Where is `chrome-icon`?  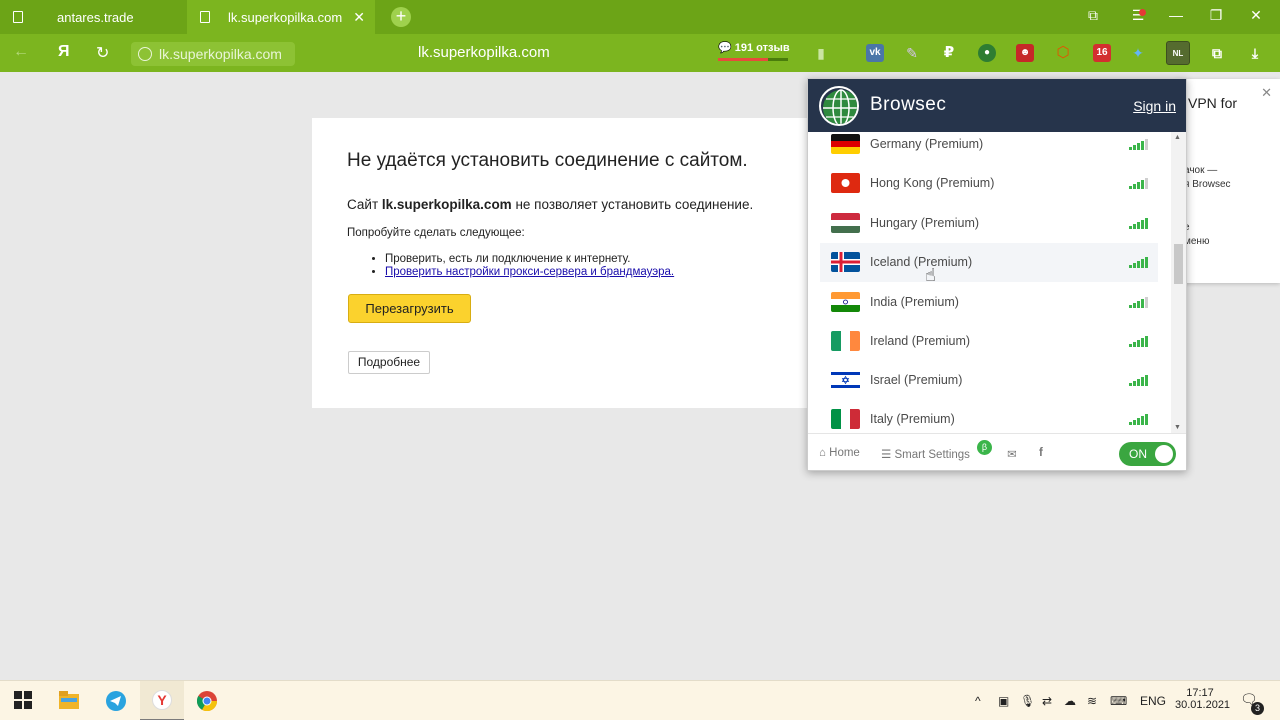 chrome-icon is located at coordinates (207, 701).